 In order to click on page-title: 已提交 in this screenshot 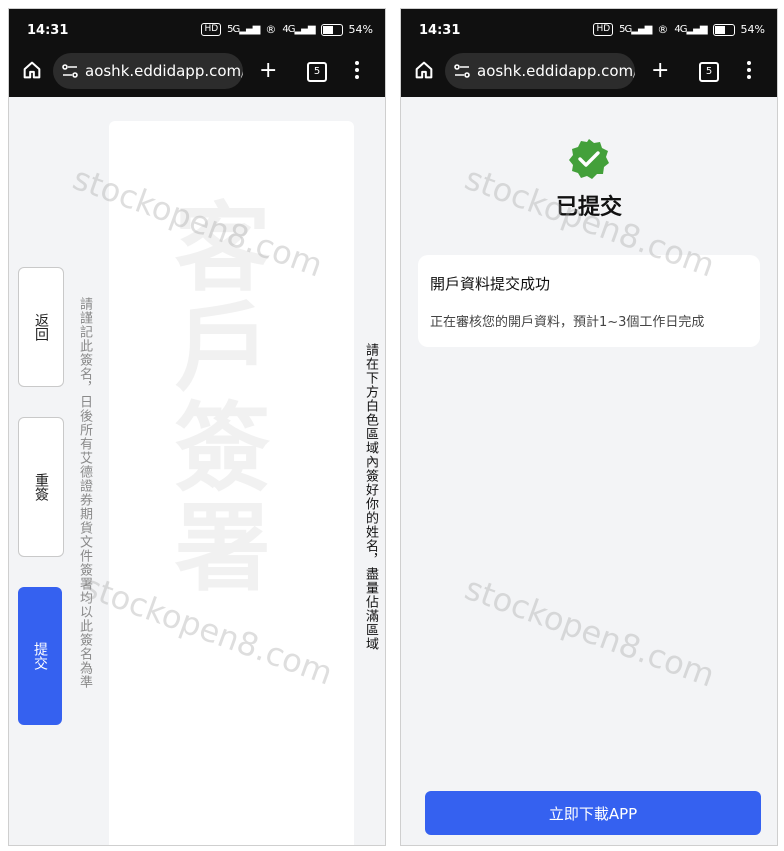, I will do `click(588, 207)`.